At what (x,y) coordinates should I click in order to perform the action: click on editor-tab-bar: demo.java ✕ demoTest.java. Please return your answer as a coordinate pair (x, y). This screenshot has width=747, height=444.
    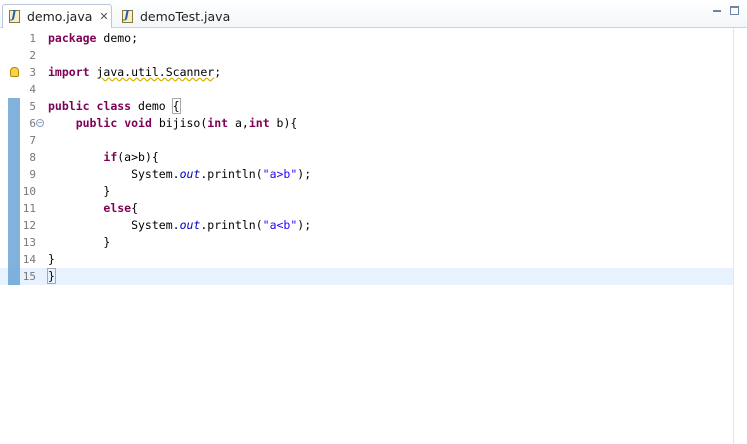
    Looking at the image, I should click on (373, 14).